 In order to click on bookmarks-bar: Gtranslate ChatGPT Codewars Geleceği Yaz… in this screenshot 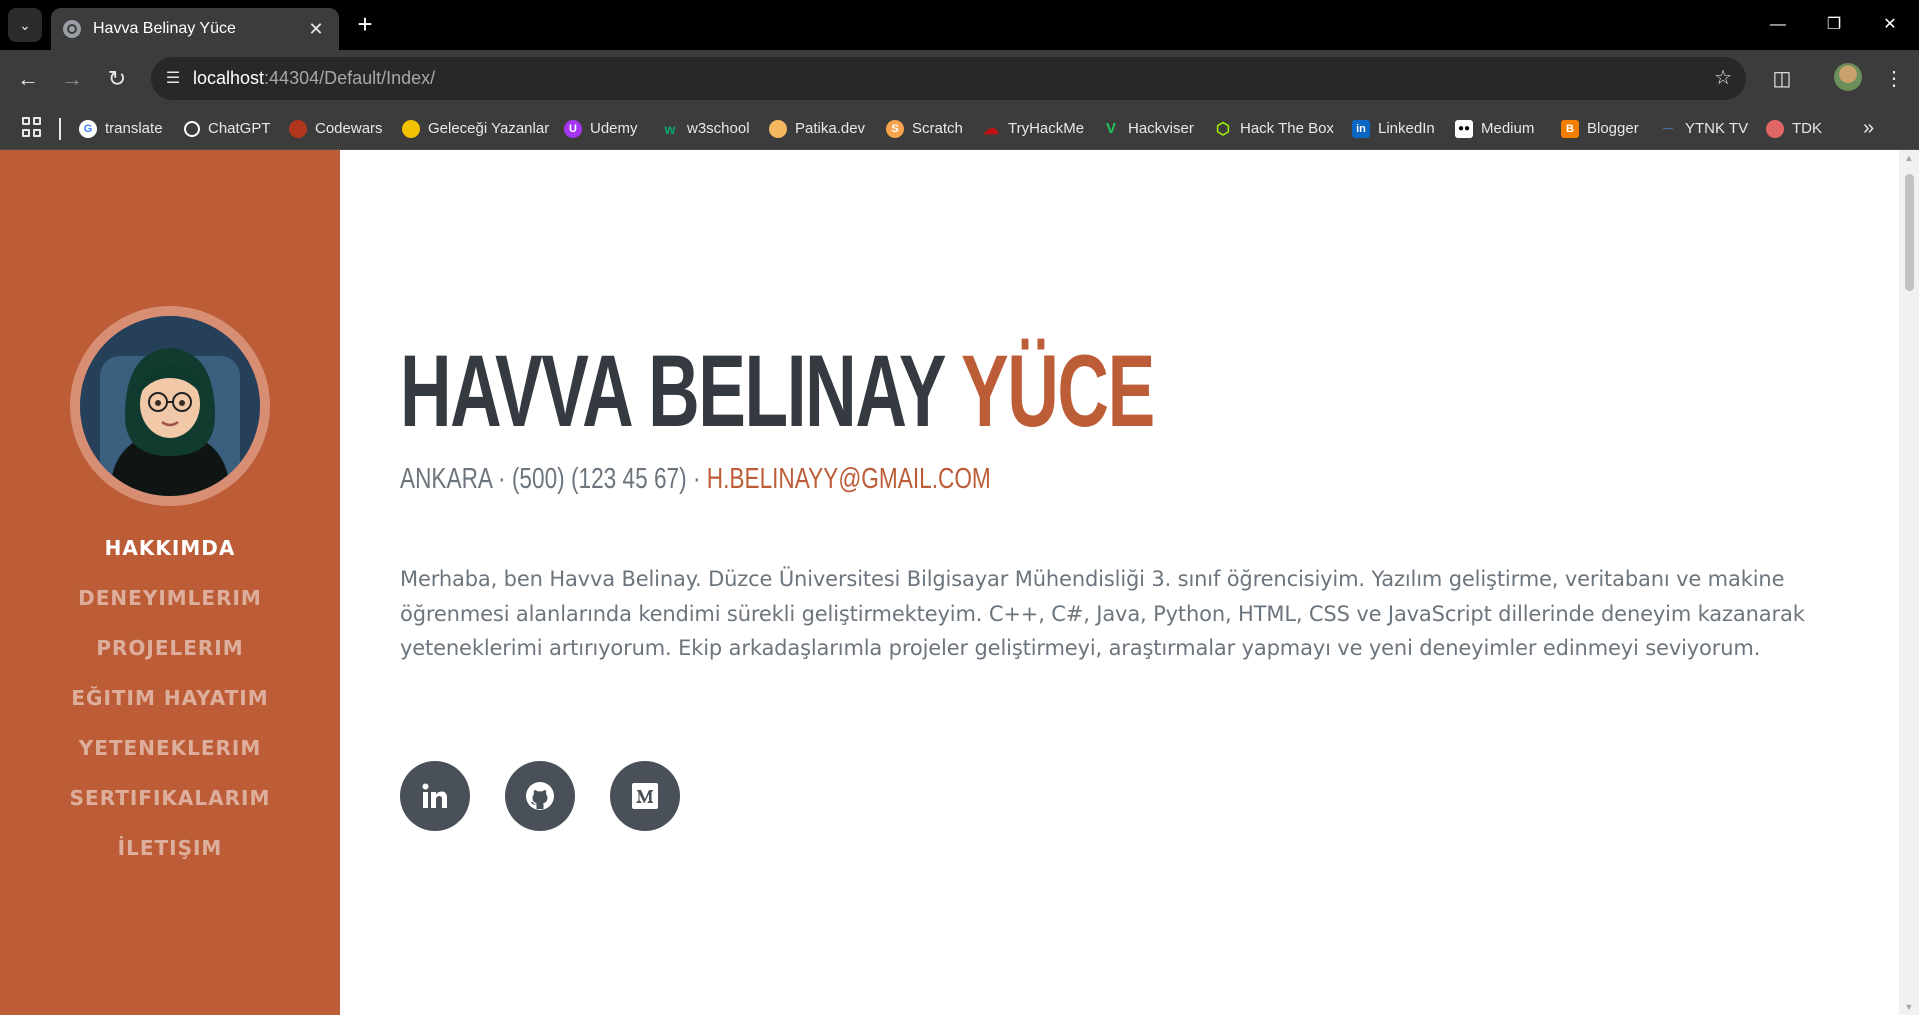, I will do `click(959, 128)`.